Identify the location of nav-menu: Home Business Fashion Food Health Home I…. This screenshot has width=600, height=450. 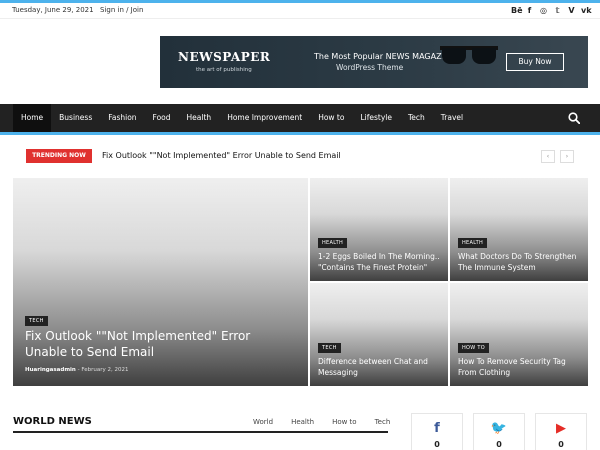
(242, 118).